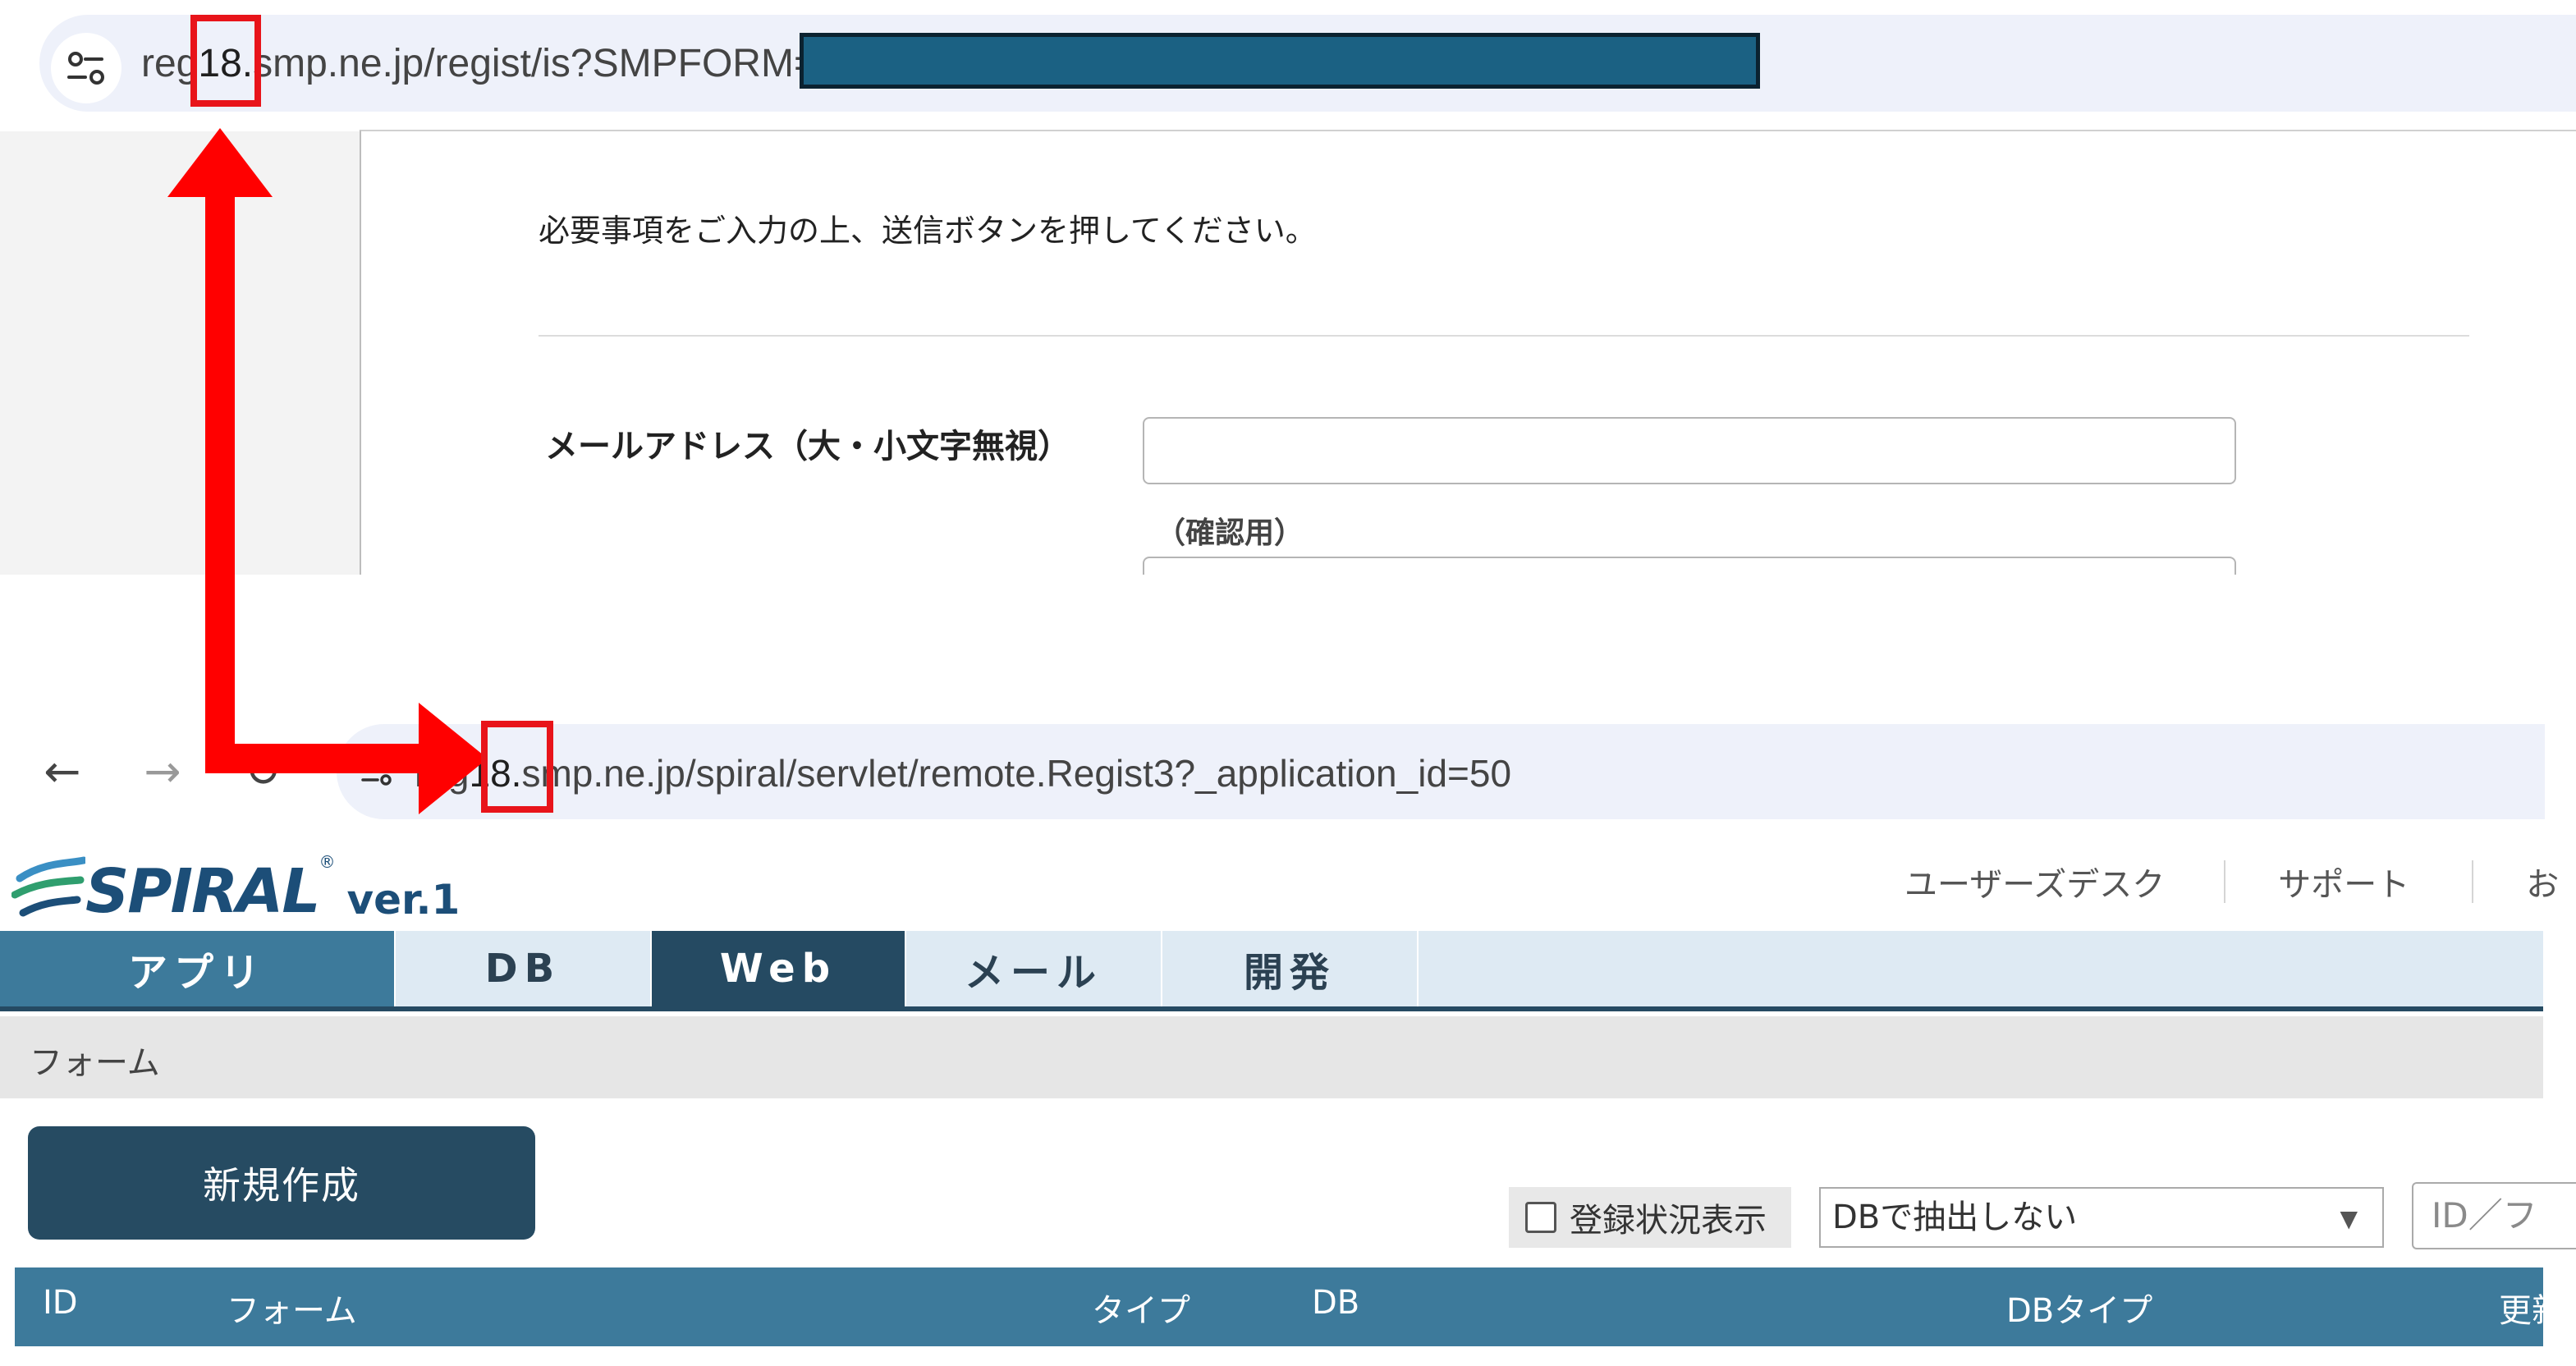 This screenshot has width=2576, height=1366. I want to click on column-type: タイプ, so click(1141, 1308).